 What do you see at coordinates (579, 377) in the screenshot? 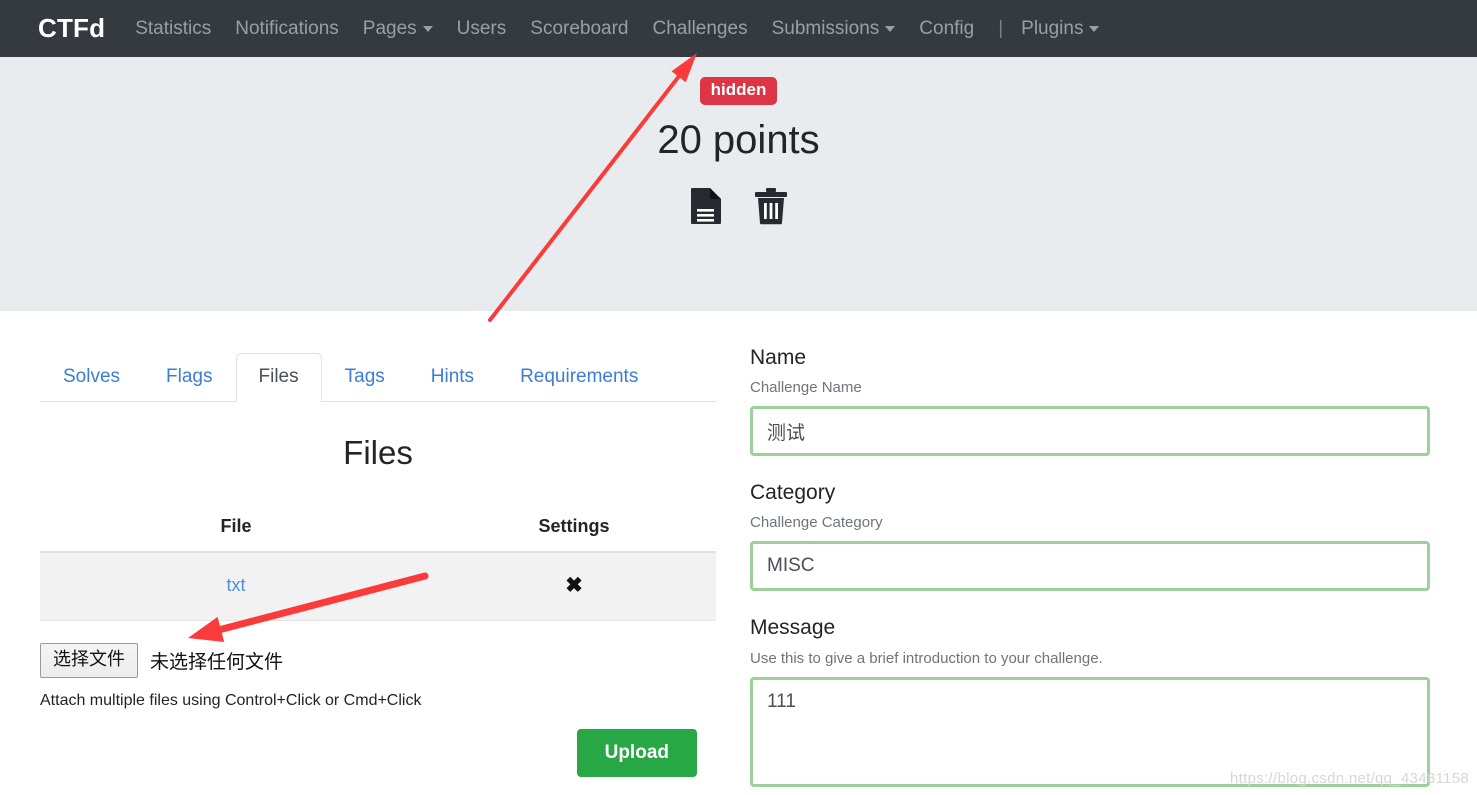
I see `tab-requirements: Requirements` at bounding box center [579, 377].